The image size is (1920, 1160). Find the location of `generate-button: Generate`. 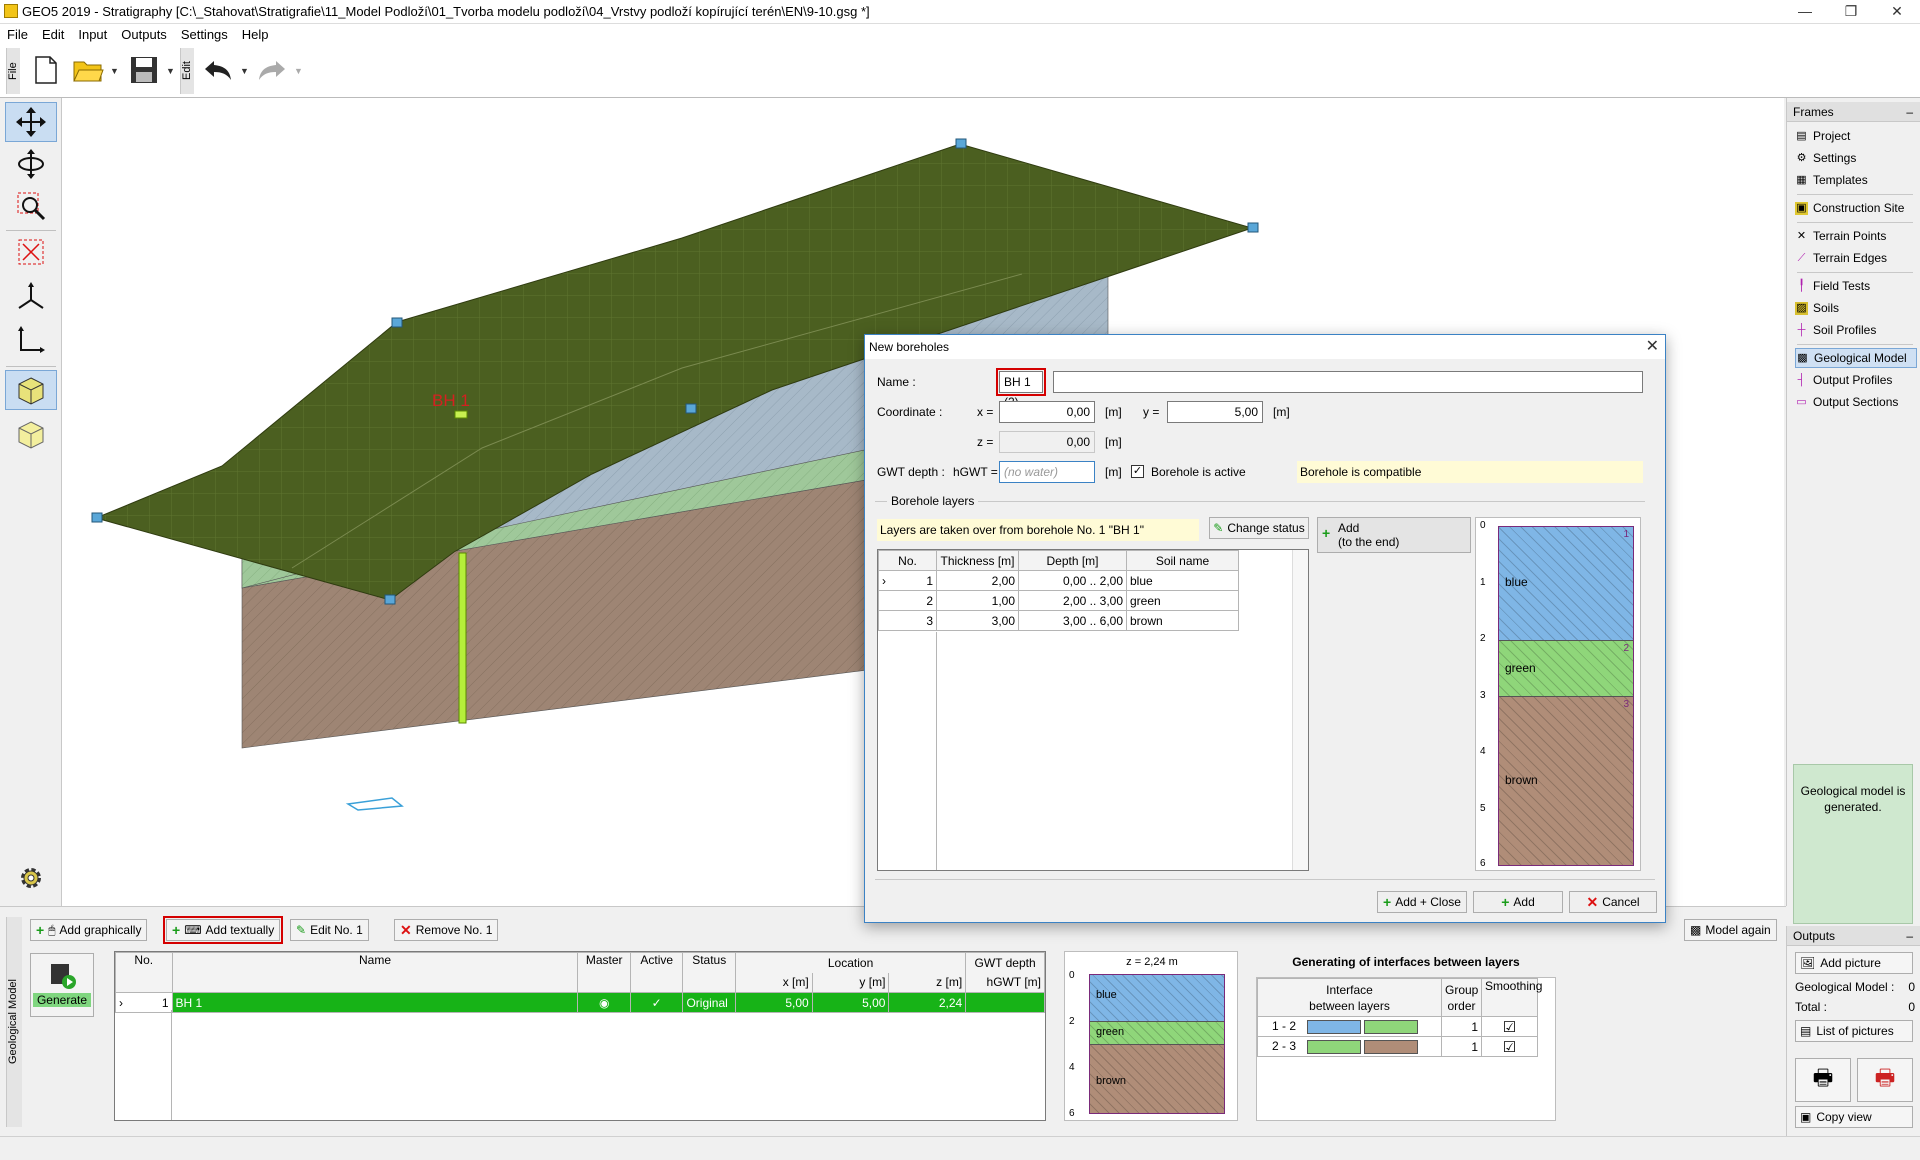

generate-button: Generate is located at coordinates (62, 985).